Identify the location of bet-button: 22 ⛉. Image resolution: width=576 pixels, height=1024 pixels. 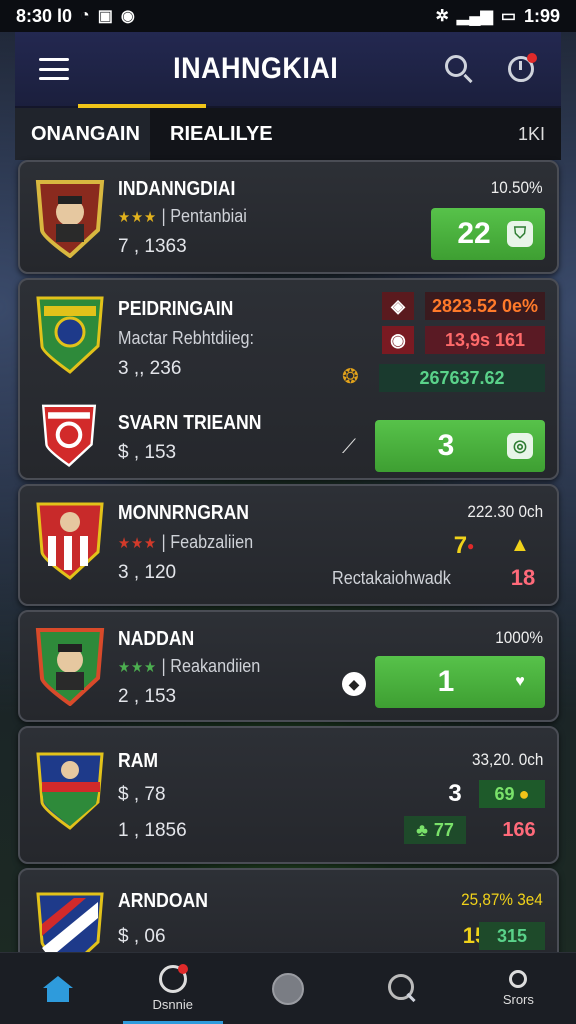
(488, 234).